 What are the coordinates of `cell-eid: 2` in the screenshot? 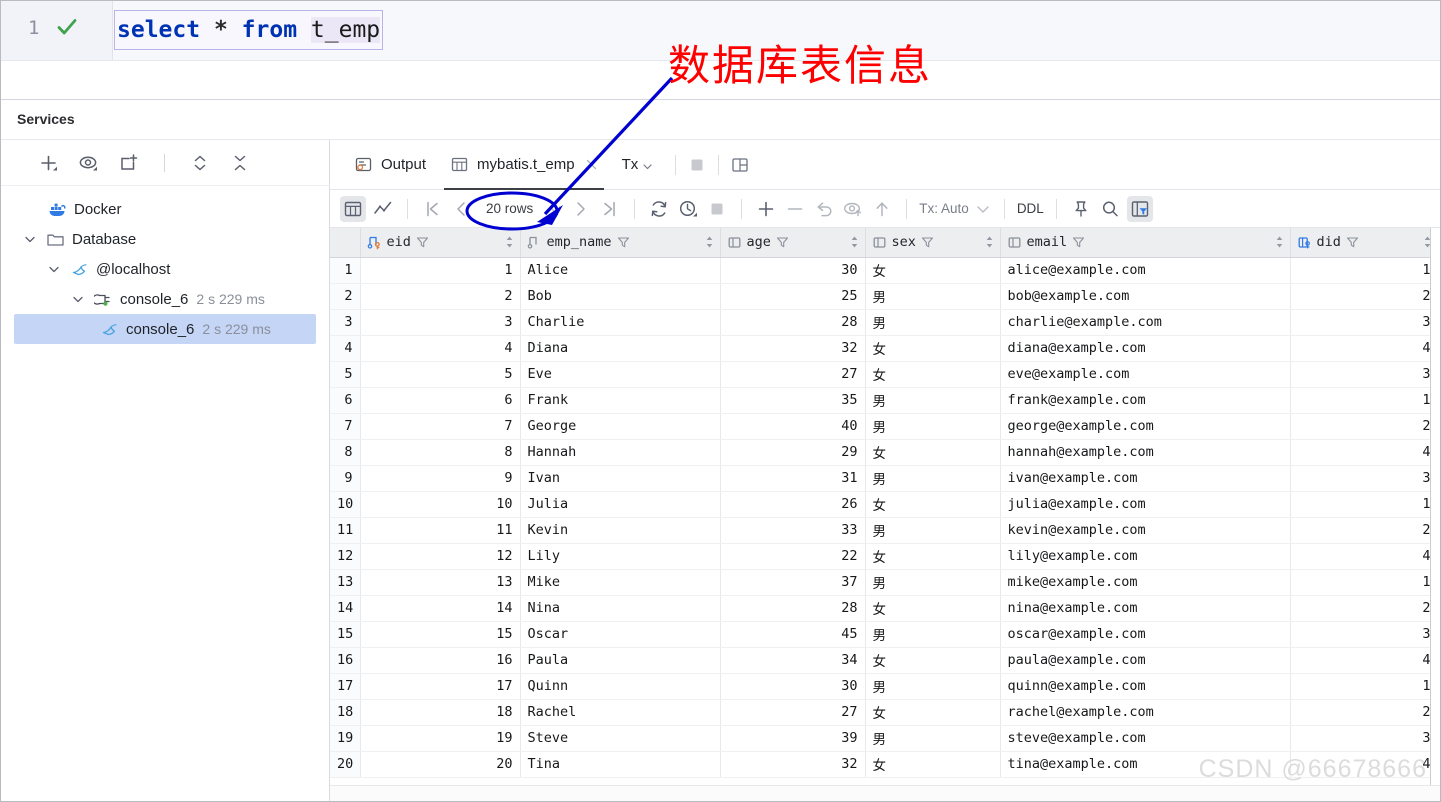 It's located at (440, 296).